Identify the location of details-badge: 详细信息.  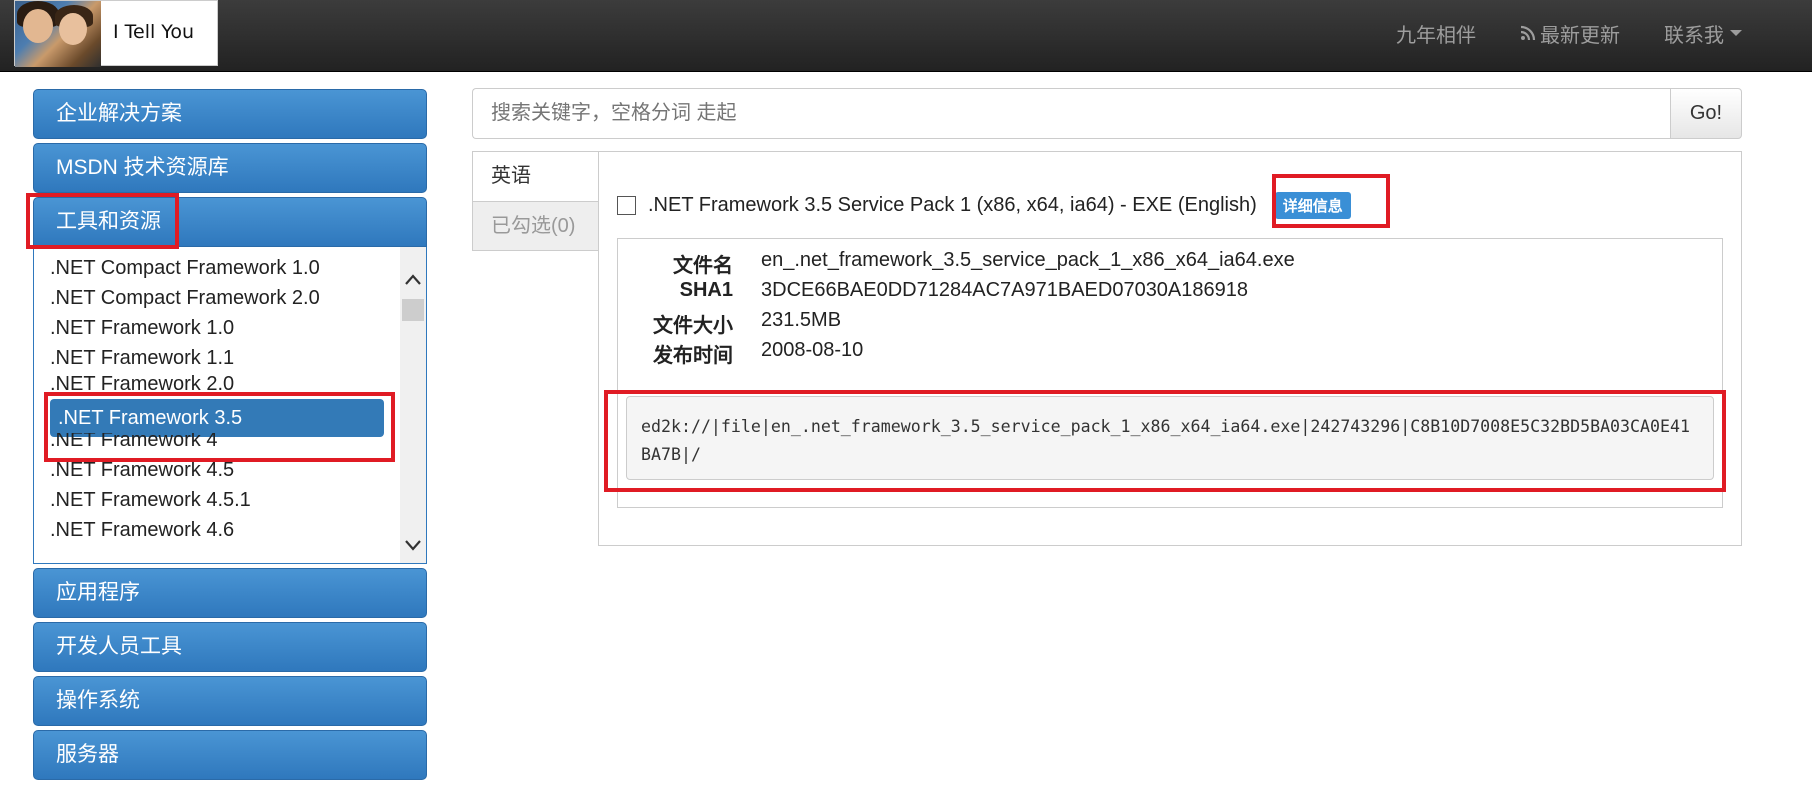
(1312, 205).